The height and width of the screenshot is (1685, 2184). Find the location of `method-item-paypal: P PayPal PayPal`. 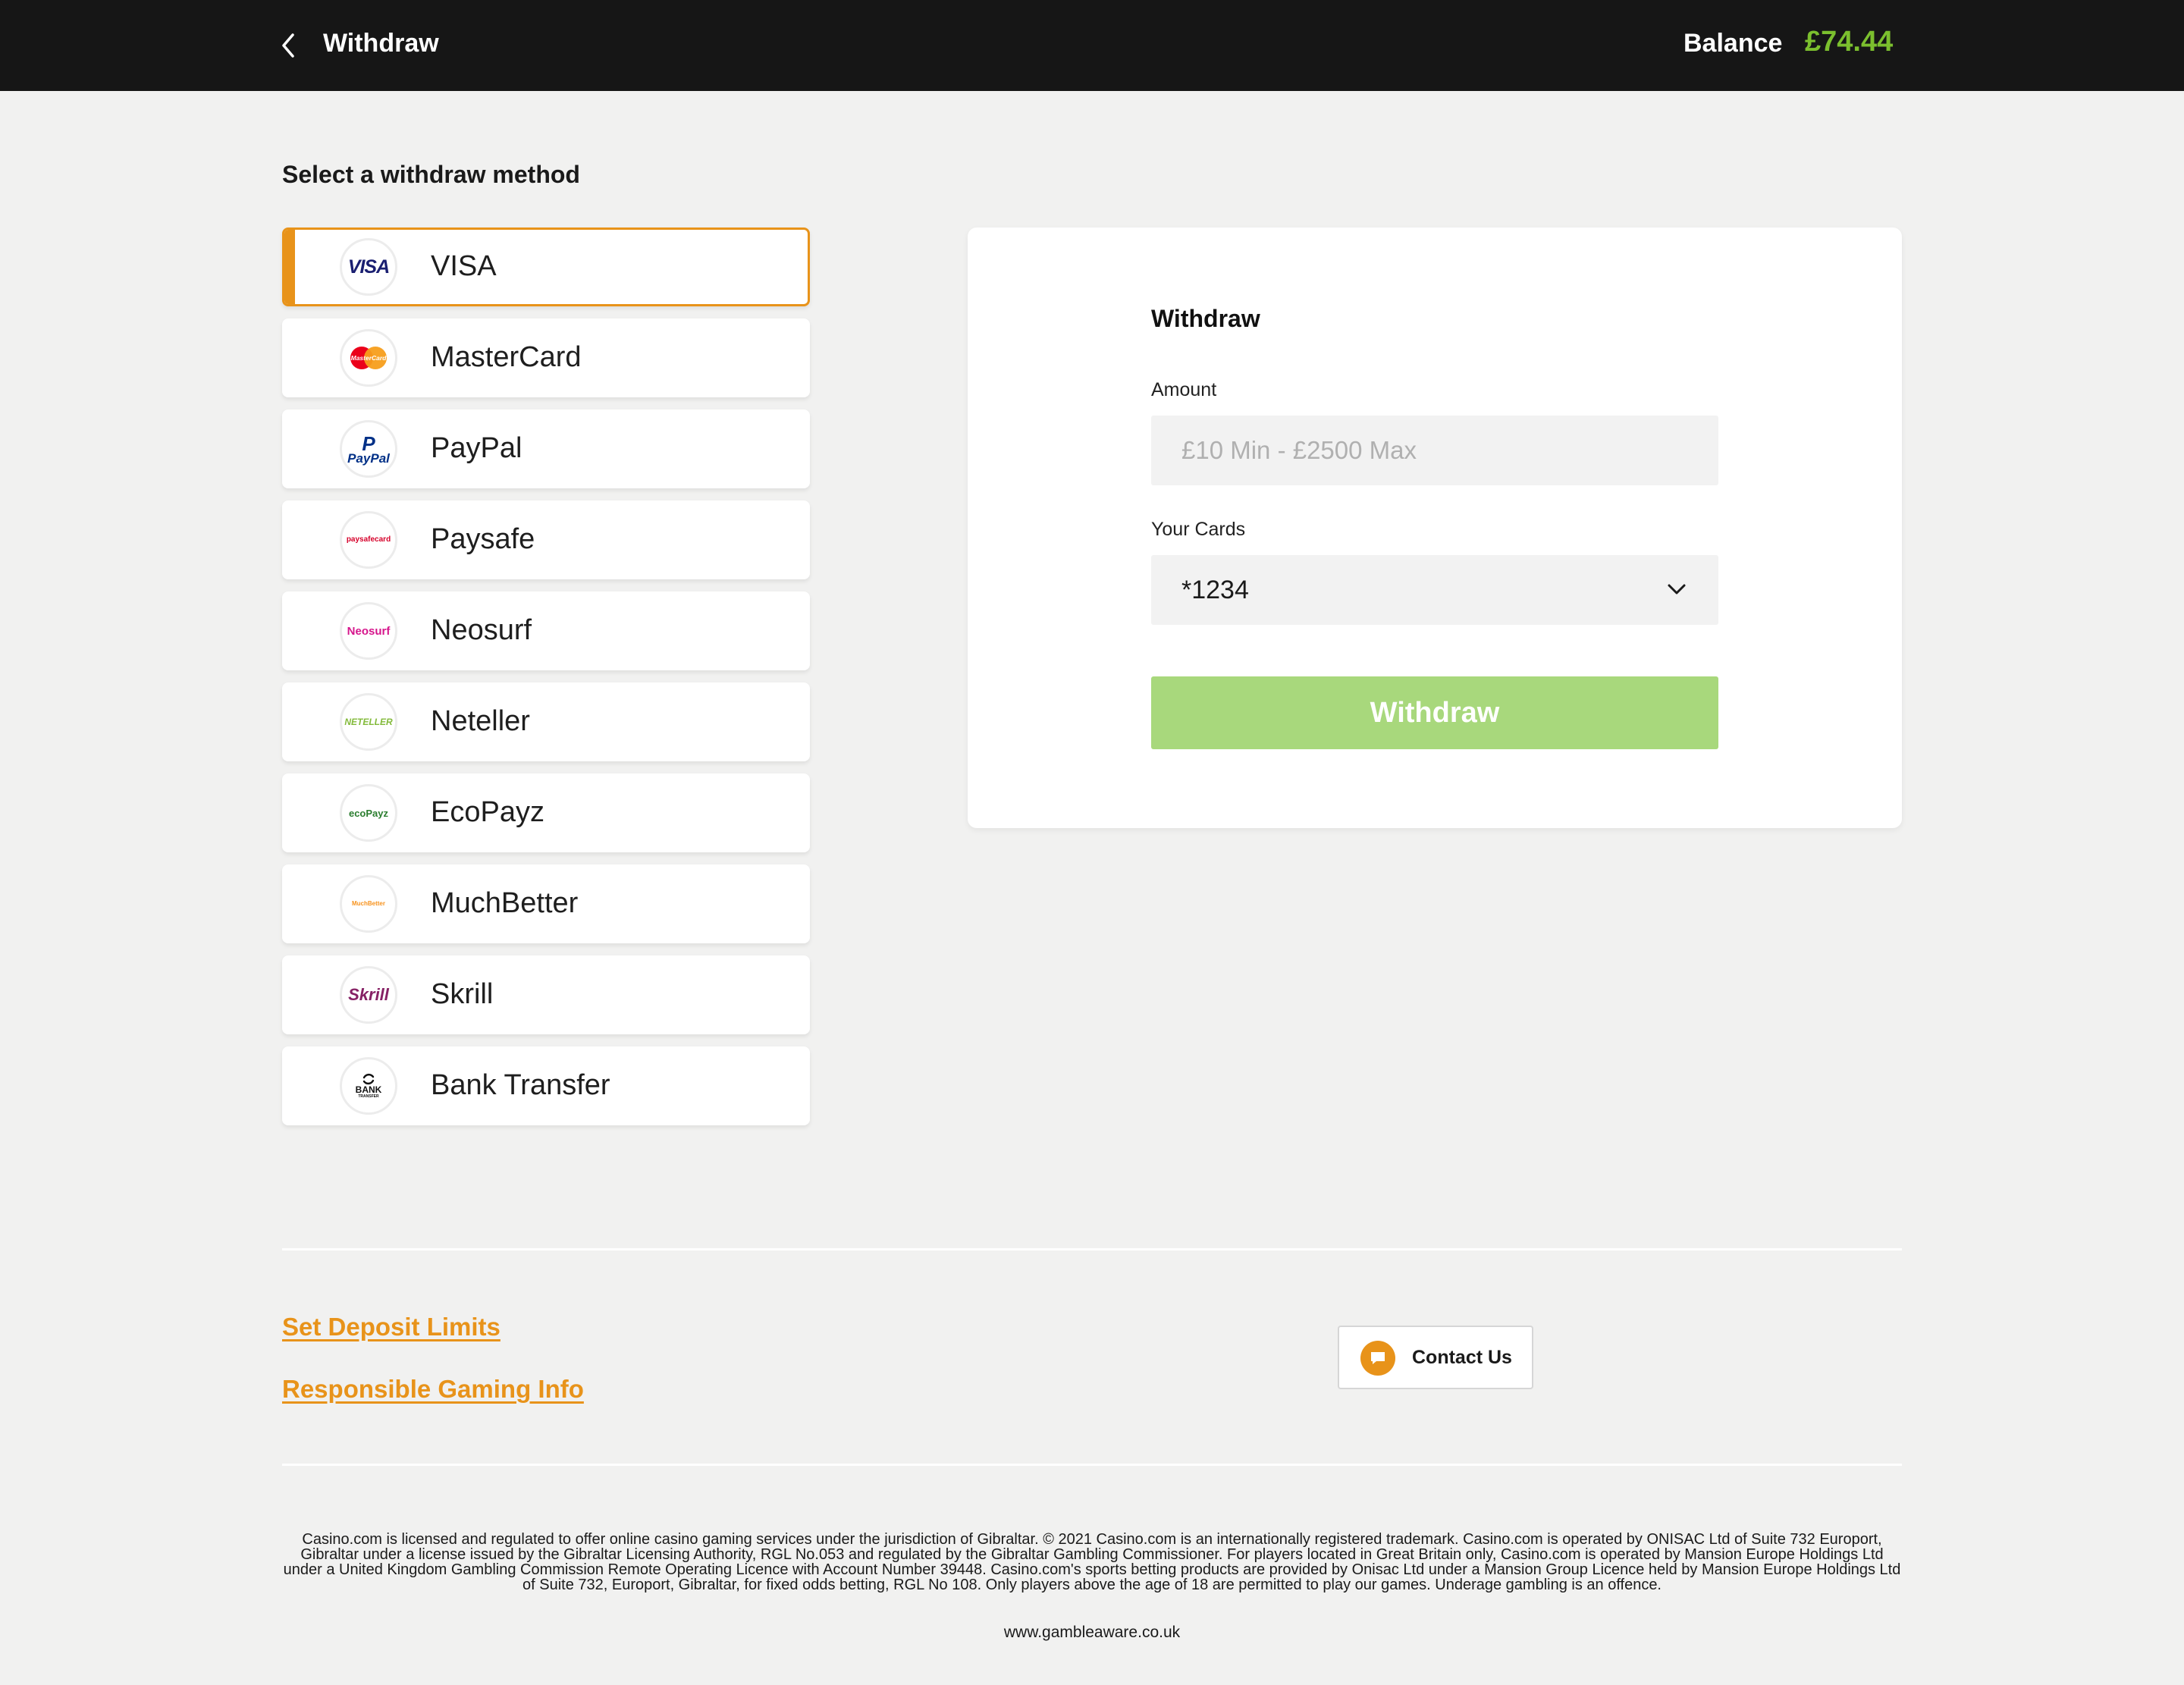

method-item-paypal: P PayPal PayPal is located at coordinates (546, 448).